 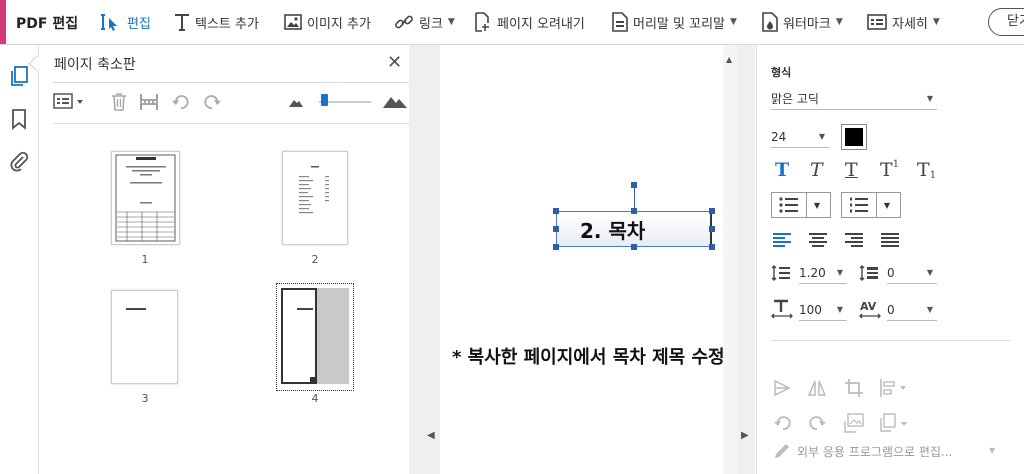 What do you see at coordinates (868, 273) in the screenshot?
I see `paragraph-spacing-icon` at bounding box center [868, 273].